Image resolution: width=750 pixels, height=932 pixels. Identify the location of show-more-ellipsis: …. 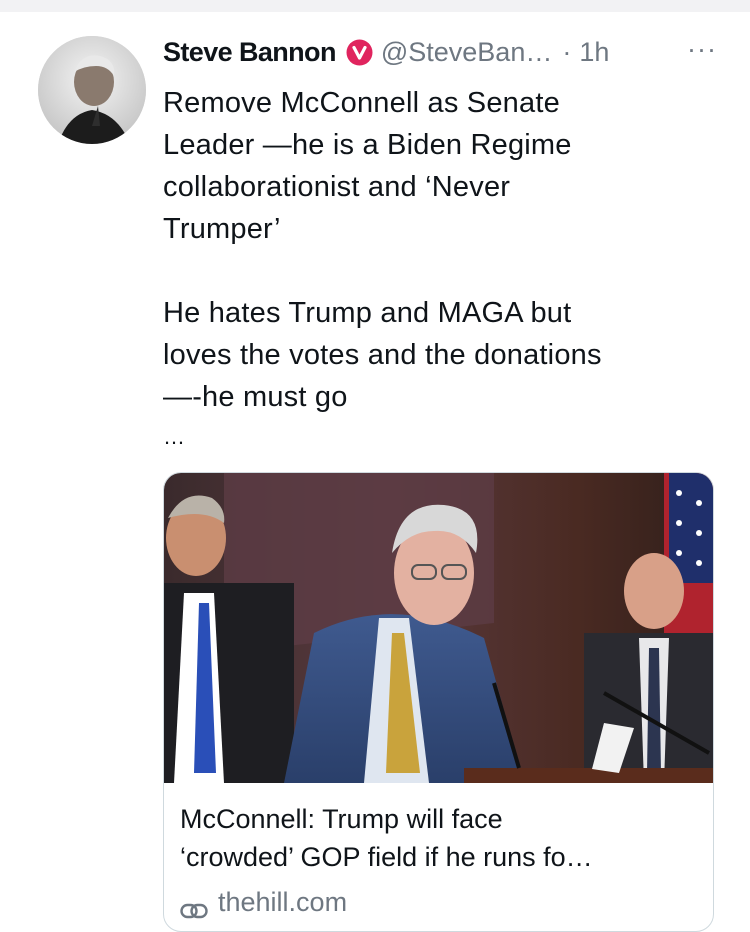
(175, 437).